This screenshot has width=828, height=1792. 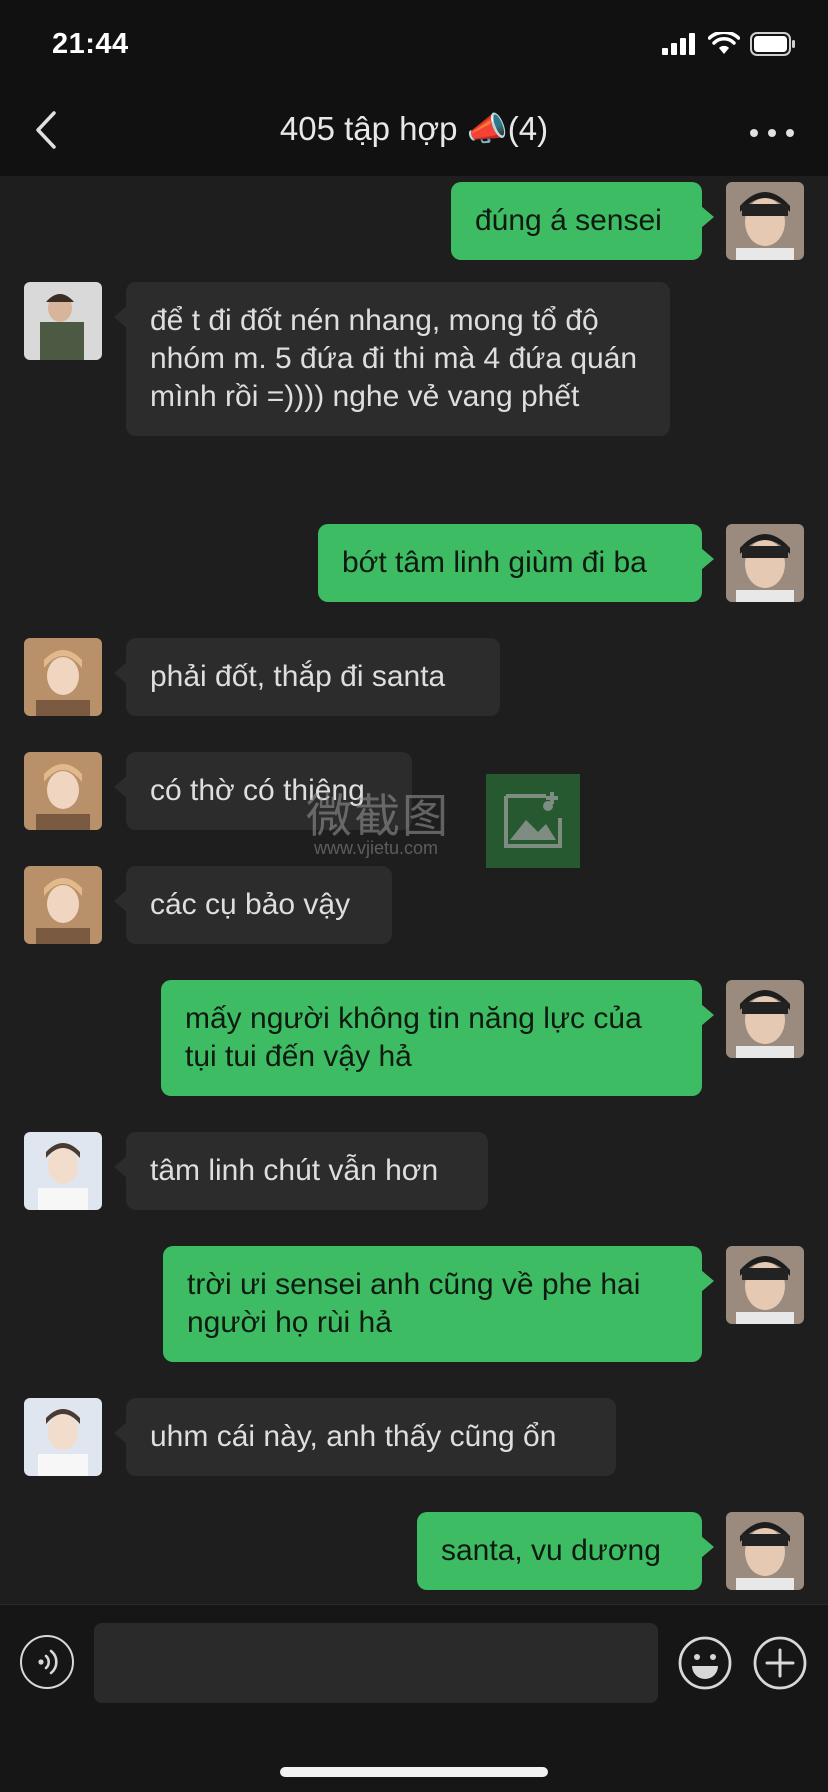 What do you see at coordinates (772, 44) in the screenshot?
I see `battery-icon` at bounding box center [772, 44].